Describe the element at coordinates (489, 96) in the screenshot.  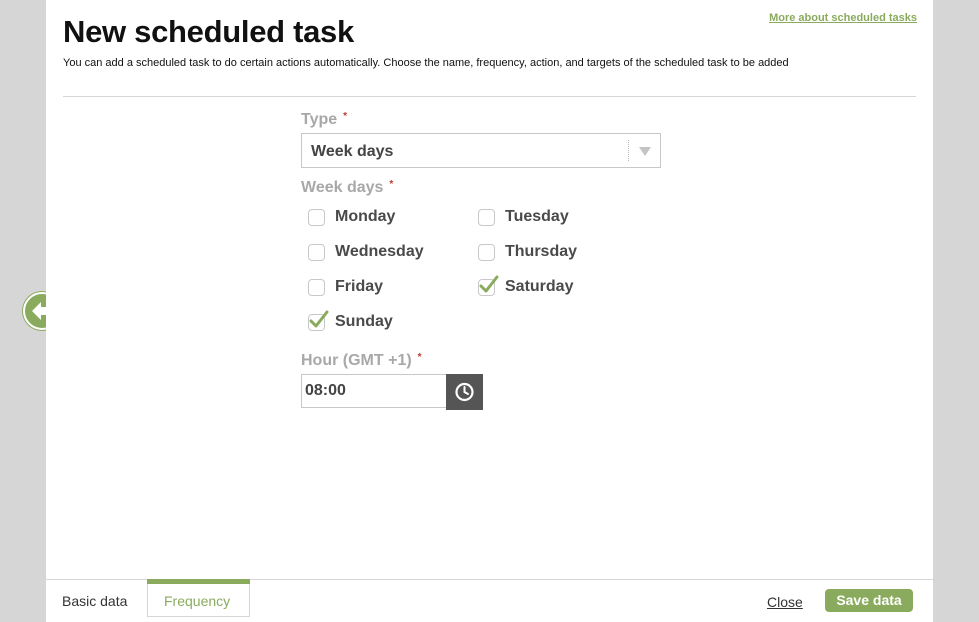
I see `header-divider` at that location.